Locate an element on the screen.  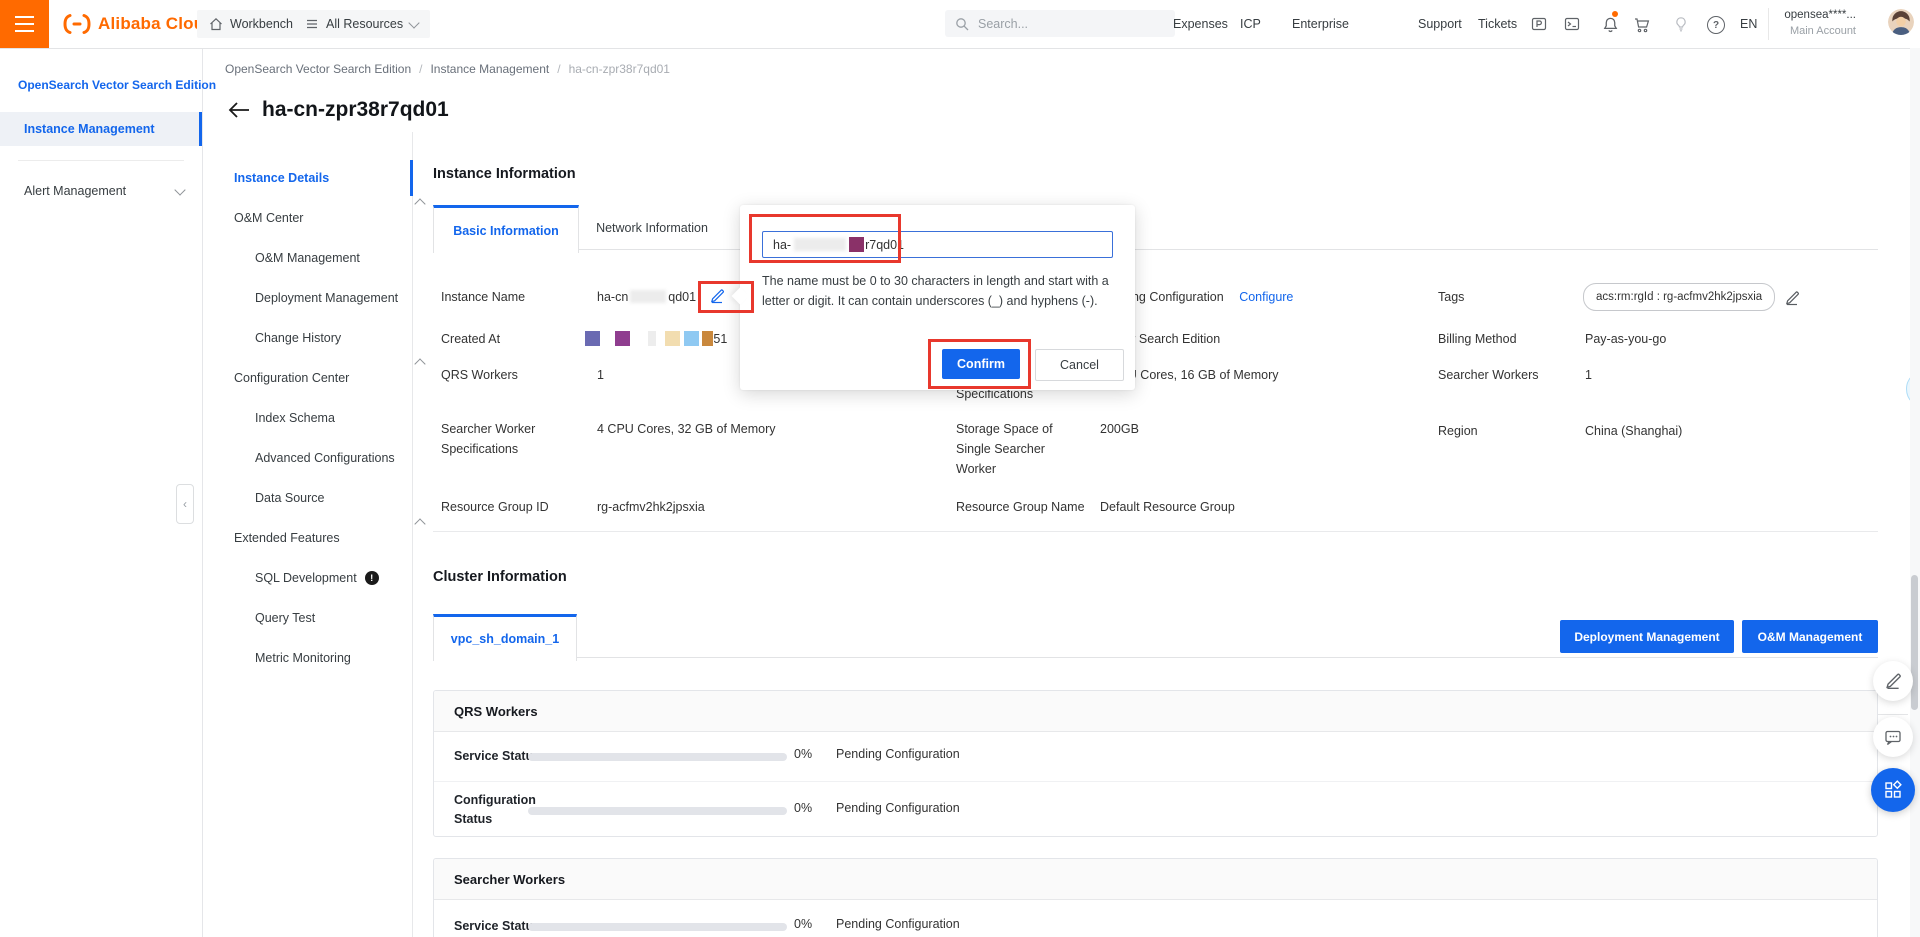
pencil-icon is located at coordinates (1893, 681).